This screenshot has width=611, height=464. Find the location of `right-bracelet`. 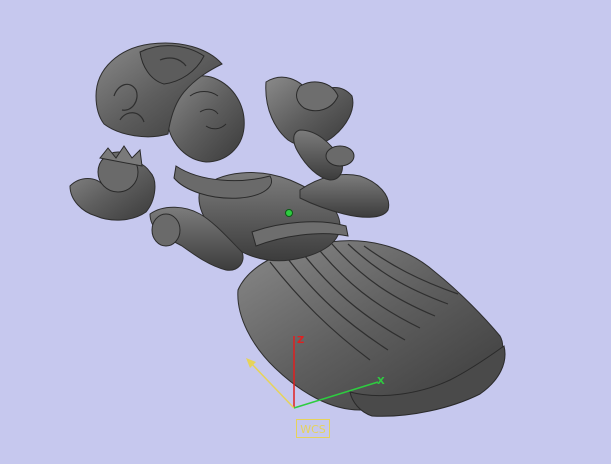

right-bracelet is located at coordinates (340, 156).